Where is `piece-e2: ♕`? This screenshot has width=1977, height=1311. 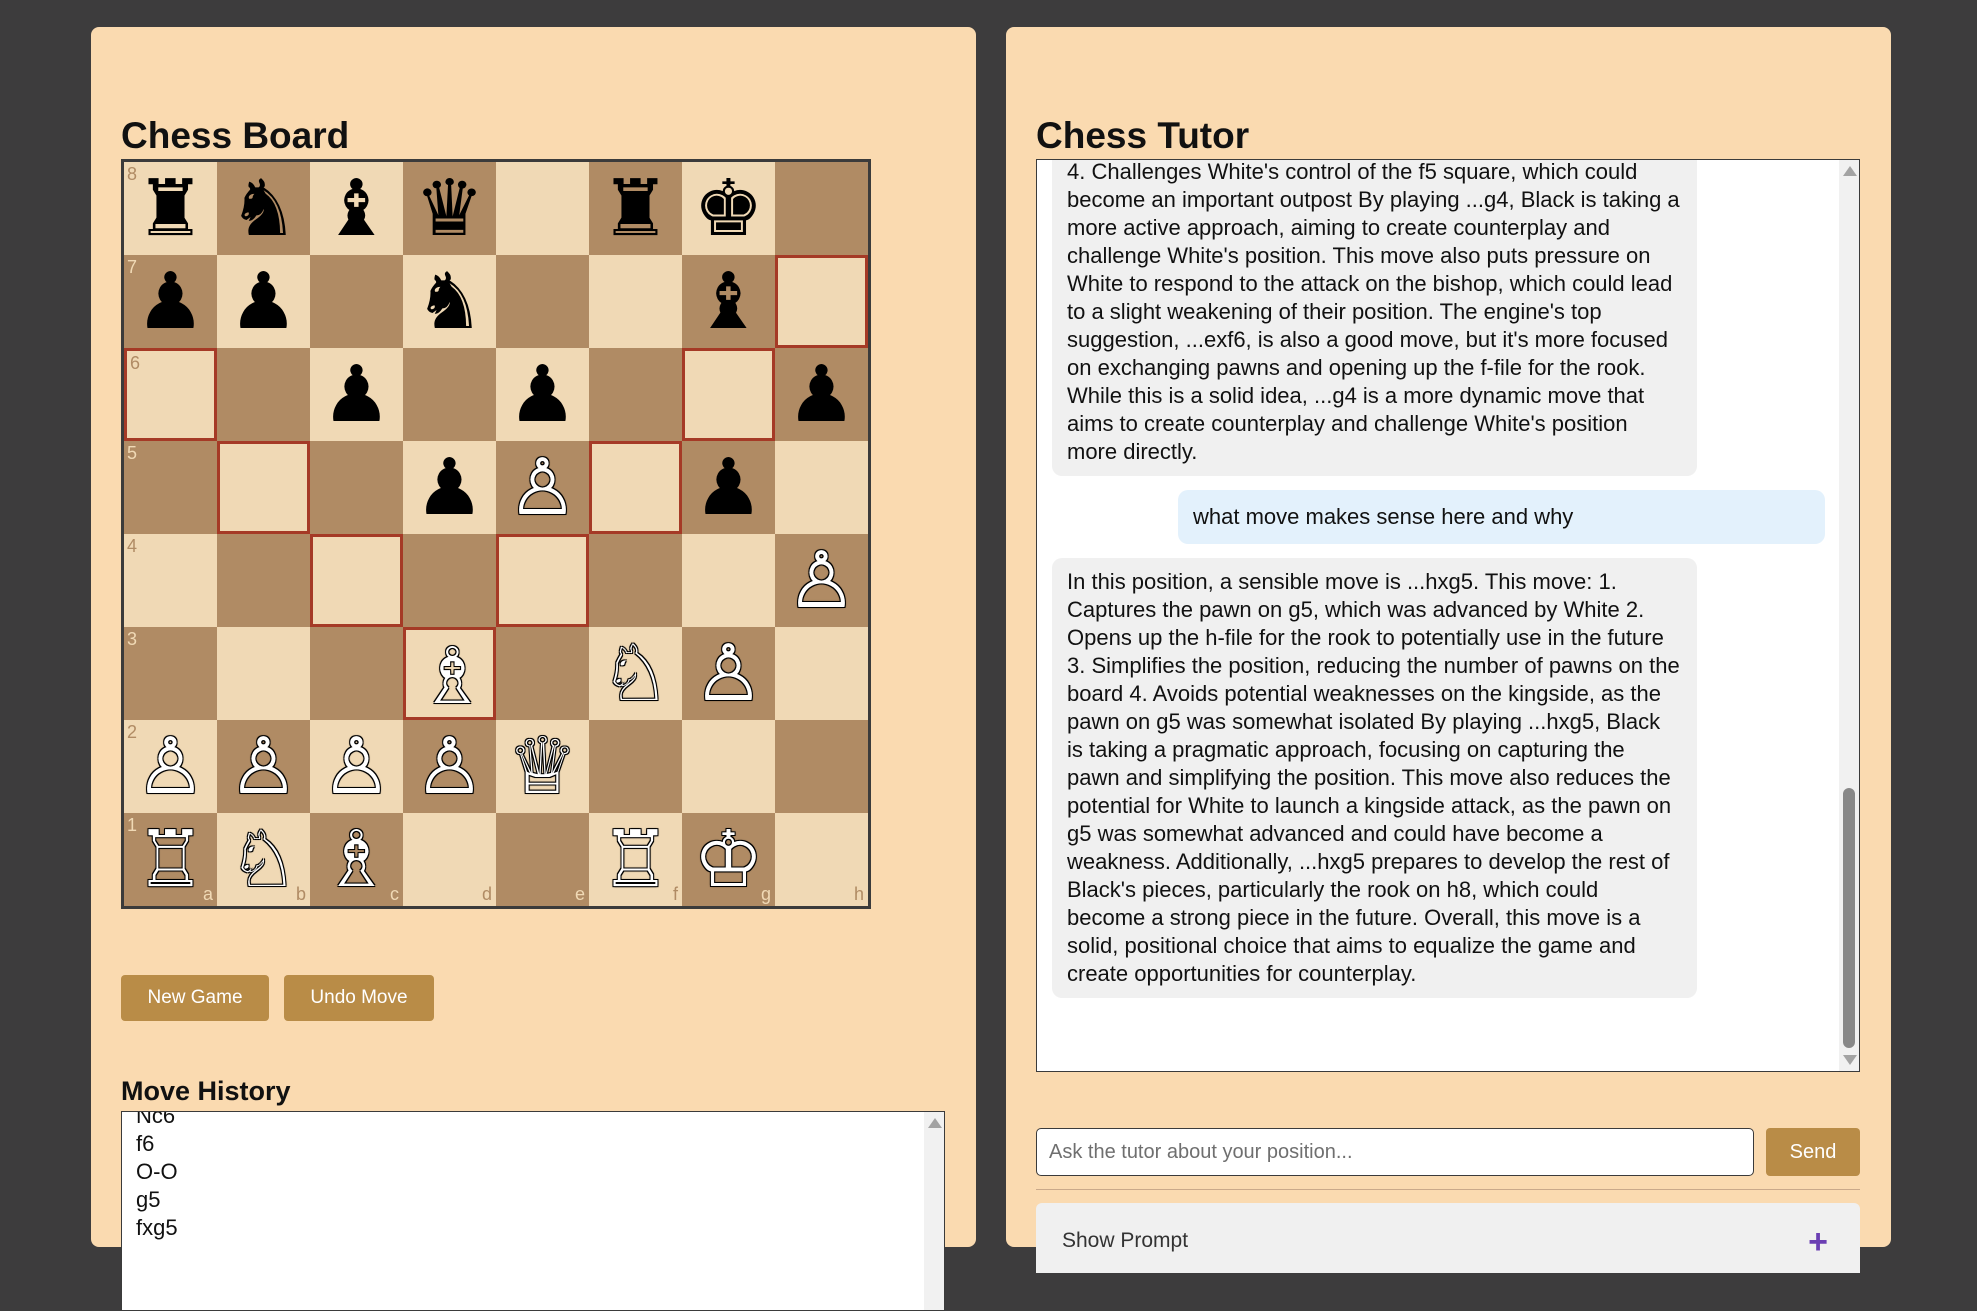
piece-e2: ♕ is located at coordinates (542, 766).